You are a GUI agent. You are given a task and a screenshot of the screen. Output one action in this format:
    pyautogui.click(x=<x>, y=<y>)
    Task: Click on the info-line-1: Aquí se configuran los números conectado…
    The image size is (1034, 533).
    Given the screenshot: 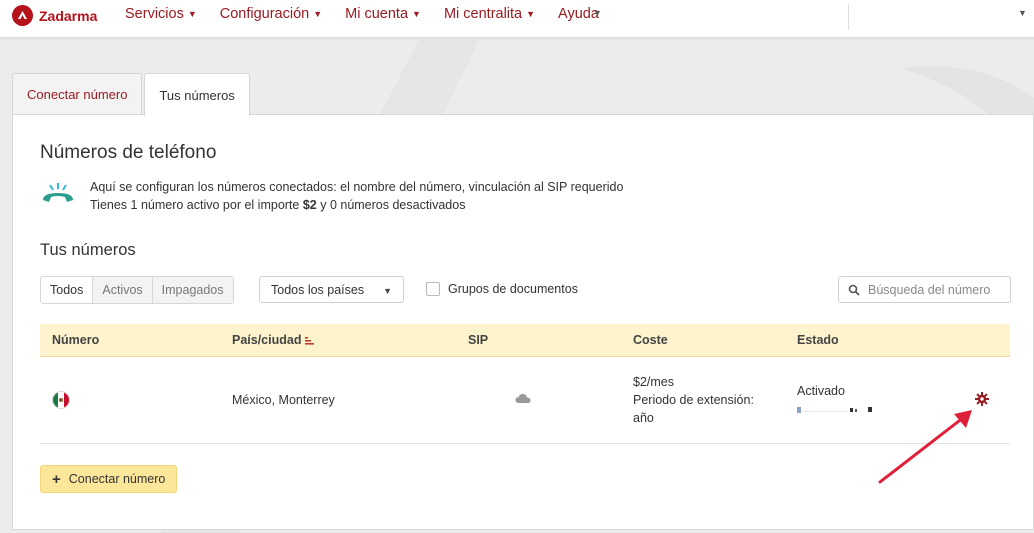 What is the action you would take?
    pyautogui.click(x=357, y=187)
    